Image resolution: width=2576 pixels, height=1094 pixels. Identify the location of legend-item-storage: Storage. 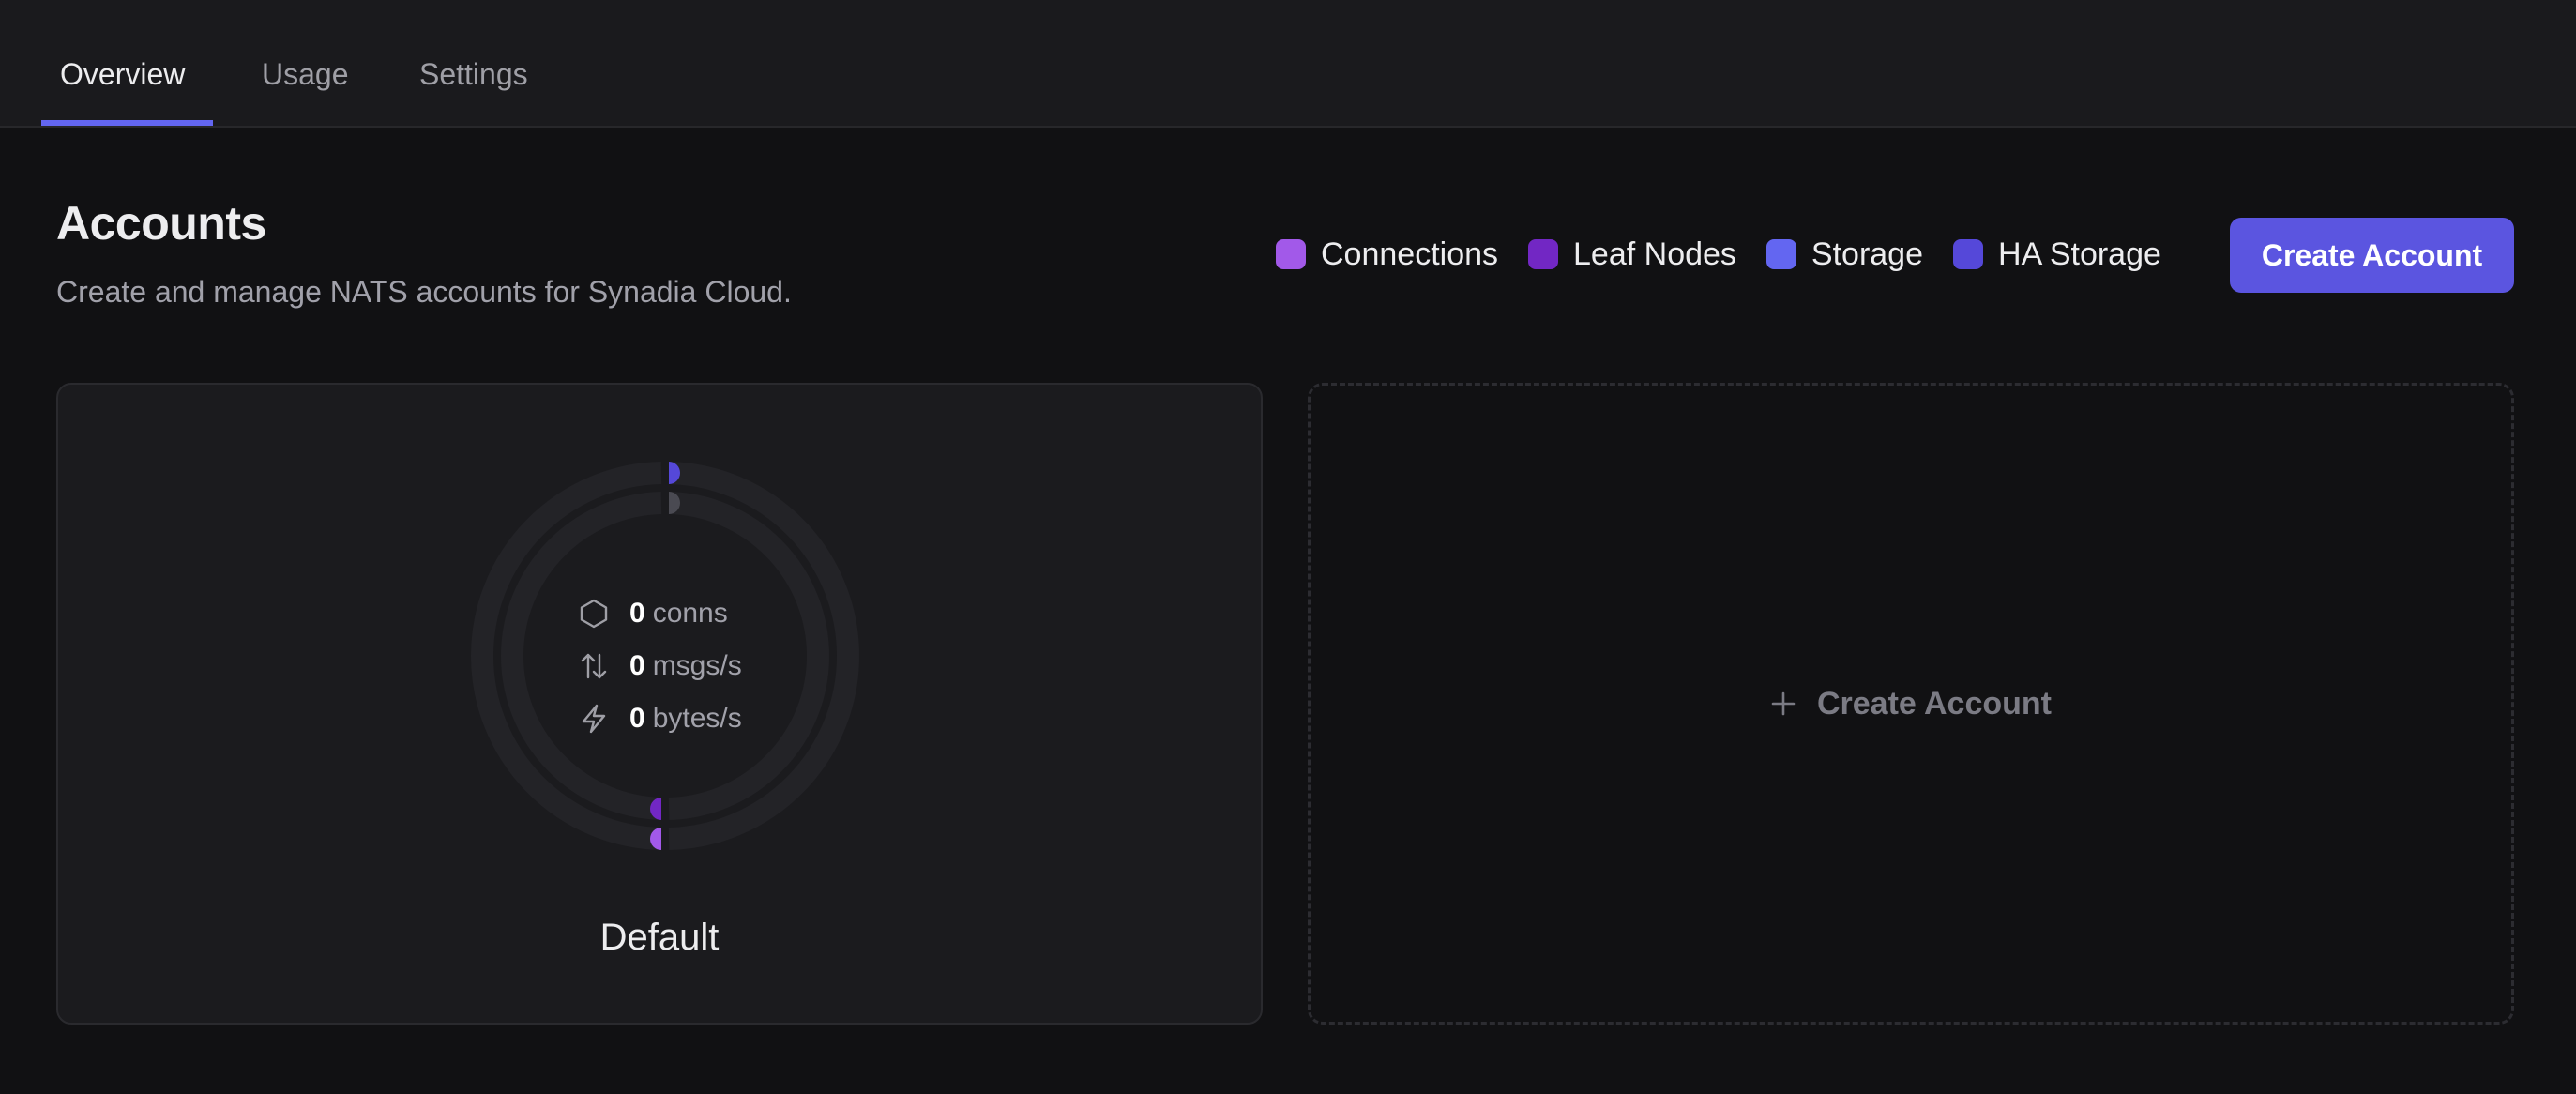
(1844, 254).